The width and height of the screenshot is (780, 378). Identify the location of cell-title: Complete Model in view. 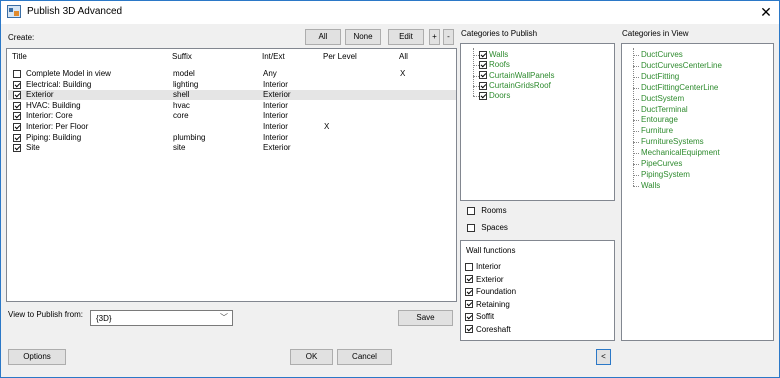
(68, 73).